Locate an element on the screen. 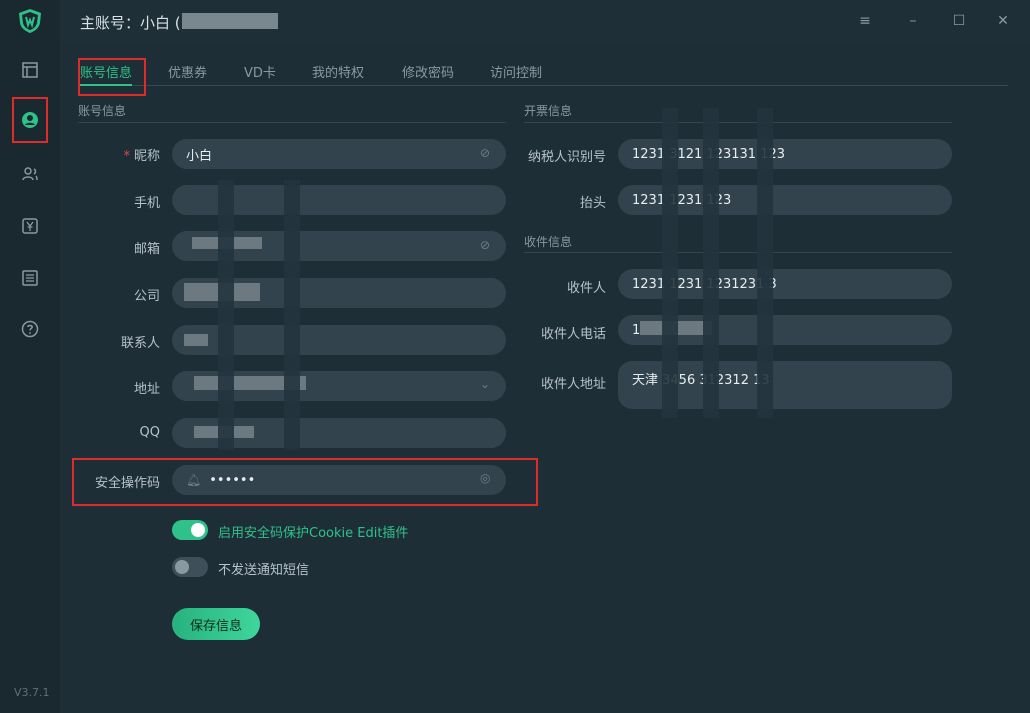  company-label: 公司 is located at coordinates (146, 296).